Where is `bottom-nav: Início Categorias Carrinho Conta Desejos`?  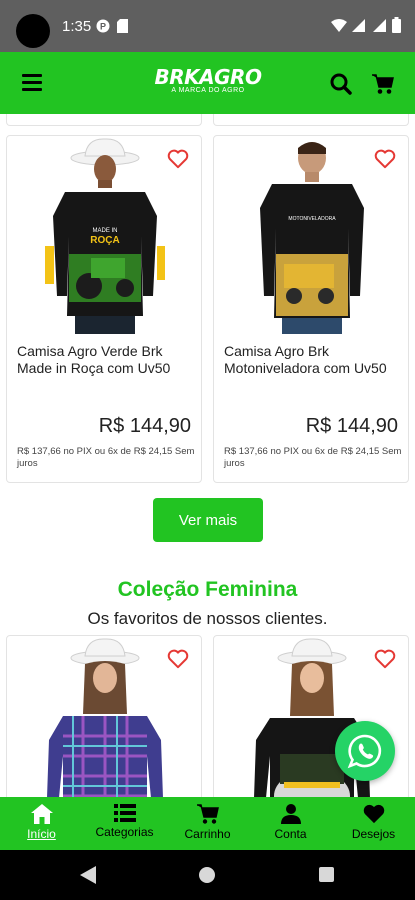
bottom-nav: Início Categorias Carrinho Conta Desejos is located at coordinates (207, 823).